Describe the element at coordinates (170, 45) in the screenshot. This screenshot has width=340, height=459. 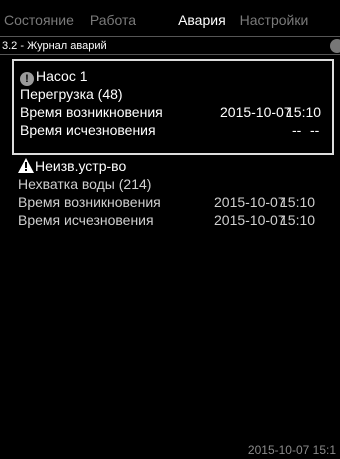
I see `breadcrumb: 3.2 - Журнал аварий` at that location.